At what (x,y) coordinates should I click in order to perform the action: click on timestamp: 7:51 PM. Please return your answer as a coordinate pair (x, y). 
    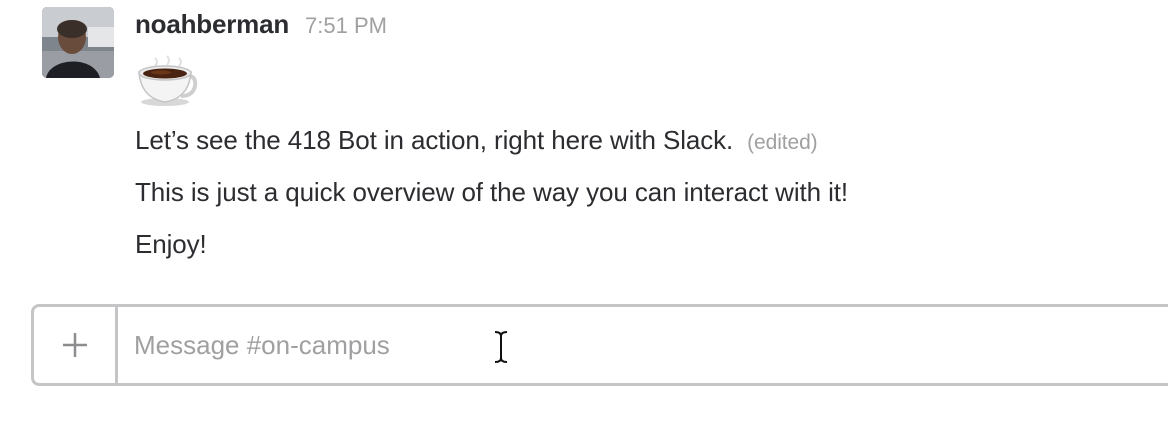
    Looking at the image, I should click on (346, 26).